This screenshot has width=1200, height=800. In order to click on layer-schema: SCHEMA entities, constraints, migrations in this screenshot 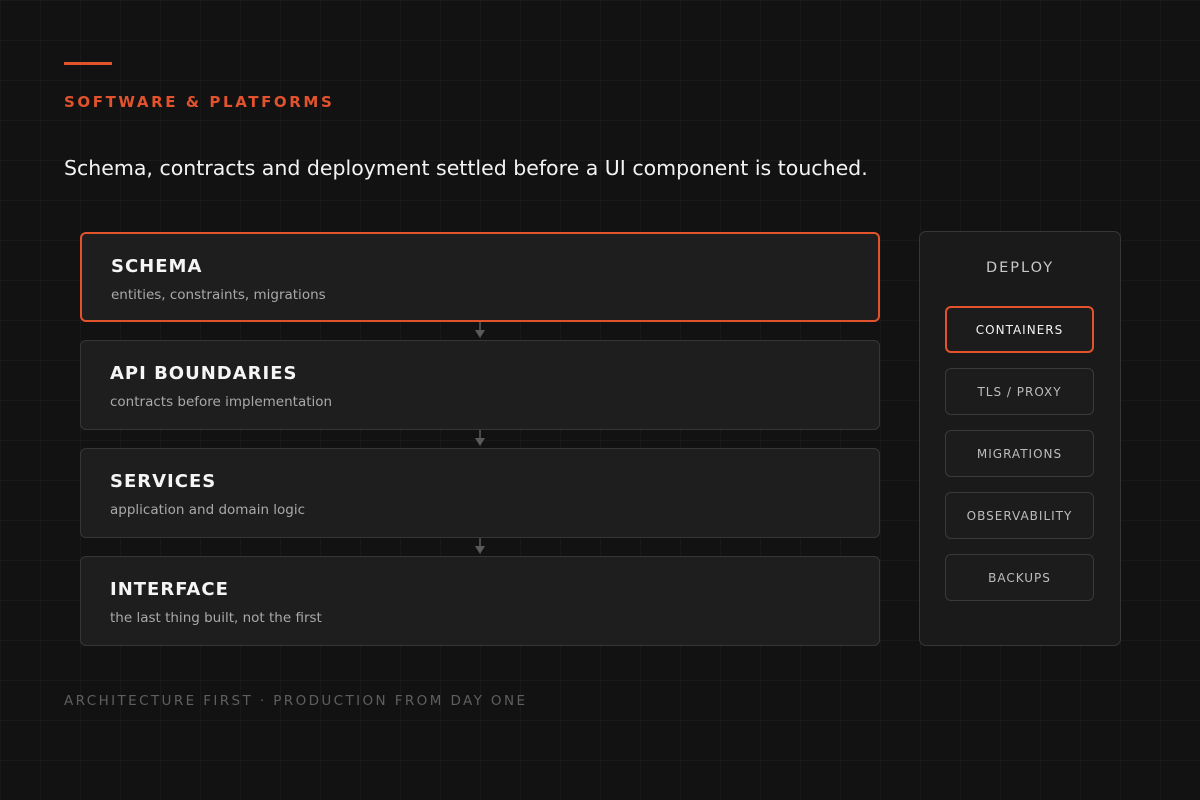, I will do `click(480, 277)`.